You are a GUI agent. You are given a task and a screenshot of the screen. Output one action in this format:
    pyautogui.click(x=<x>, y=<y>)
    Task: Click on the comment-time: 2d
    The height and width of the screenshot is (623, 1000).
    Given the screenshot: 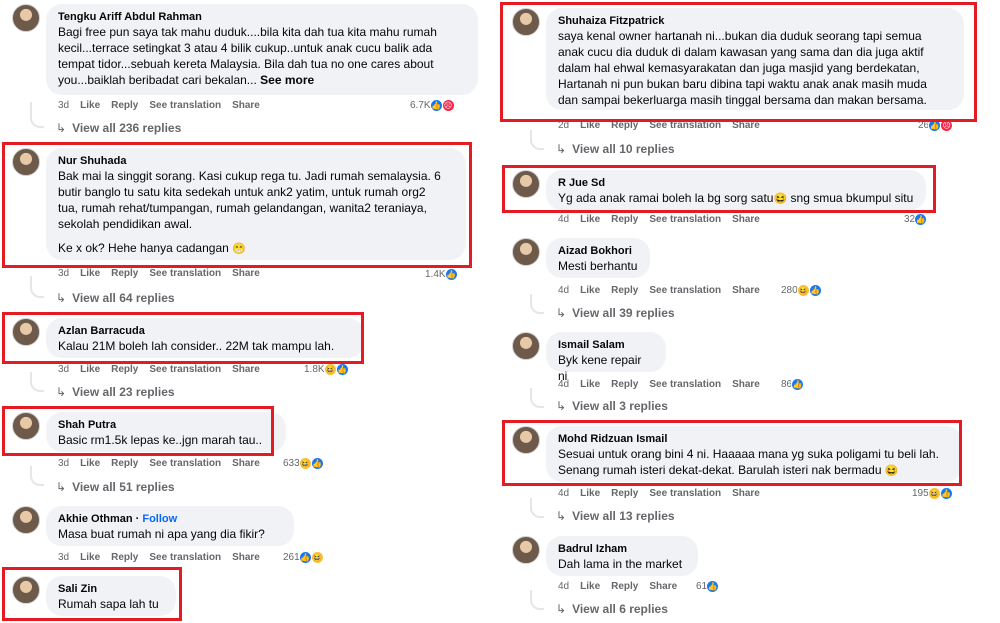 What is the action you would take?
    pyautogui.click(x=563, y=125)
    